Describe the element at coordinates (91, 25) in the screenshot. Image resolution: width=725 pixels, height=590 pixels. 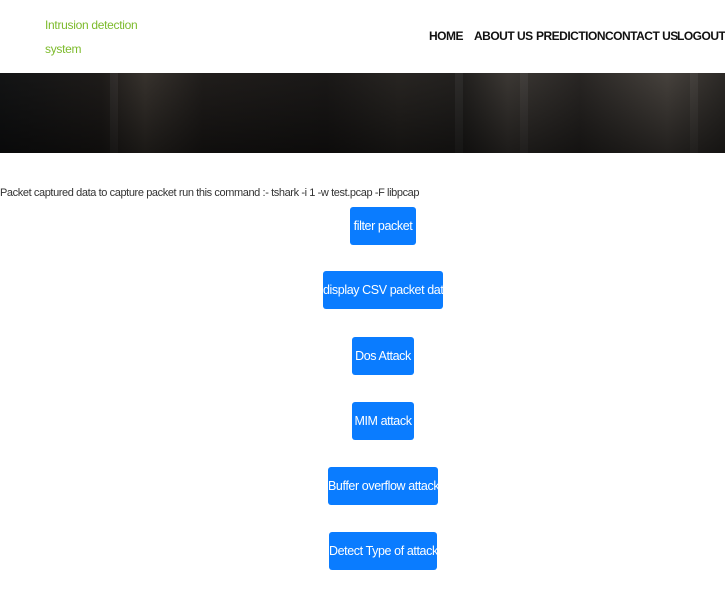
I see `brand-line-1: Intrusion detection` at that location.